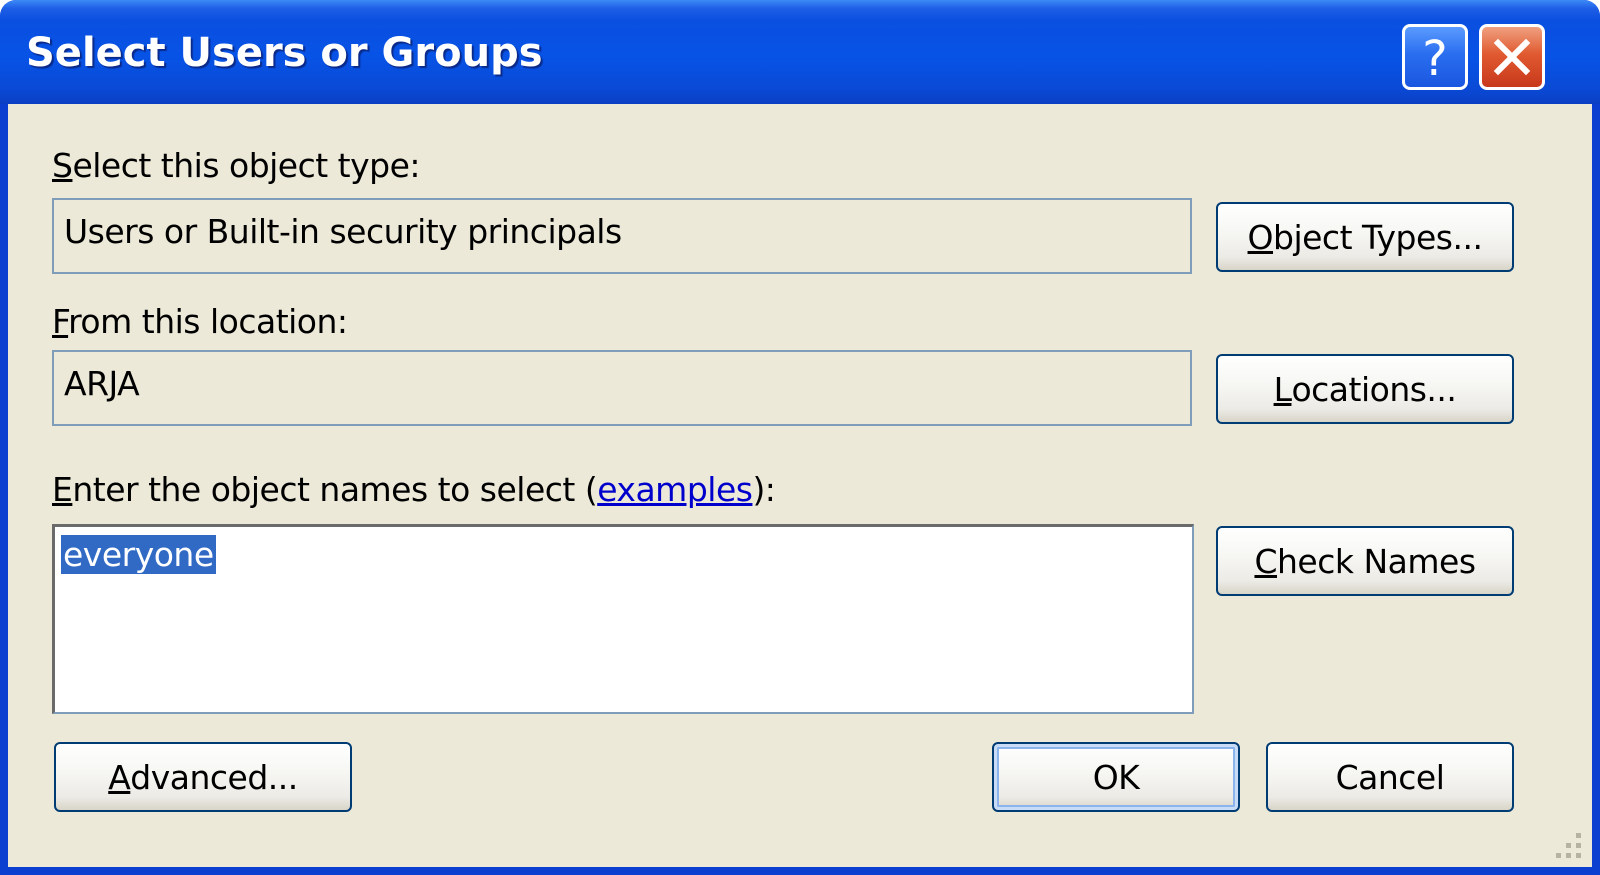 Image resolution: width=1600 pixels, height=875 pixels. What do you see at coordinates (675, 489) in the screenshot?
I see `examples-link: examples` at bounding box center [675, 489].